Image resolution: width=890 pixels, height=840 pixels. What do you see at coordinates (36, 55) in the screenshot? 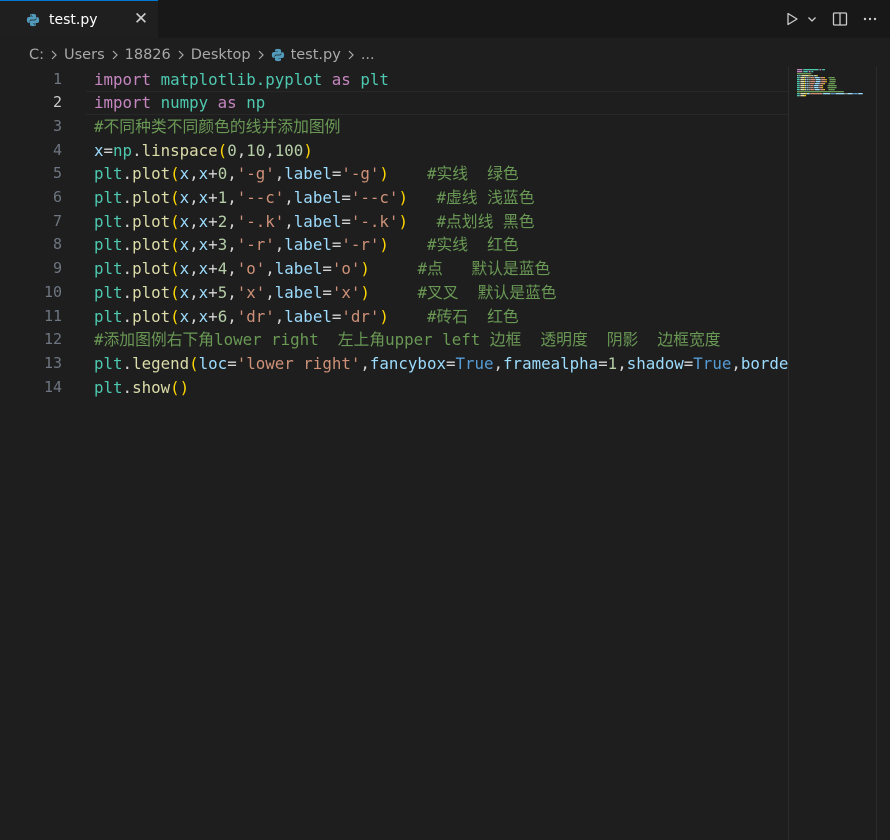
I see `breadcrumb-drive: C:` at bounding box center [36, 55].